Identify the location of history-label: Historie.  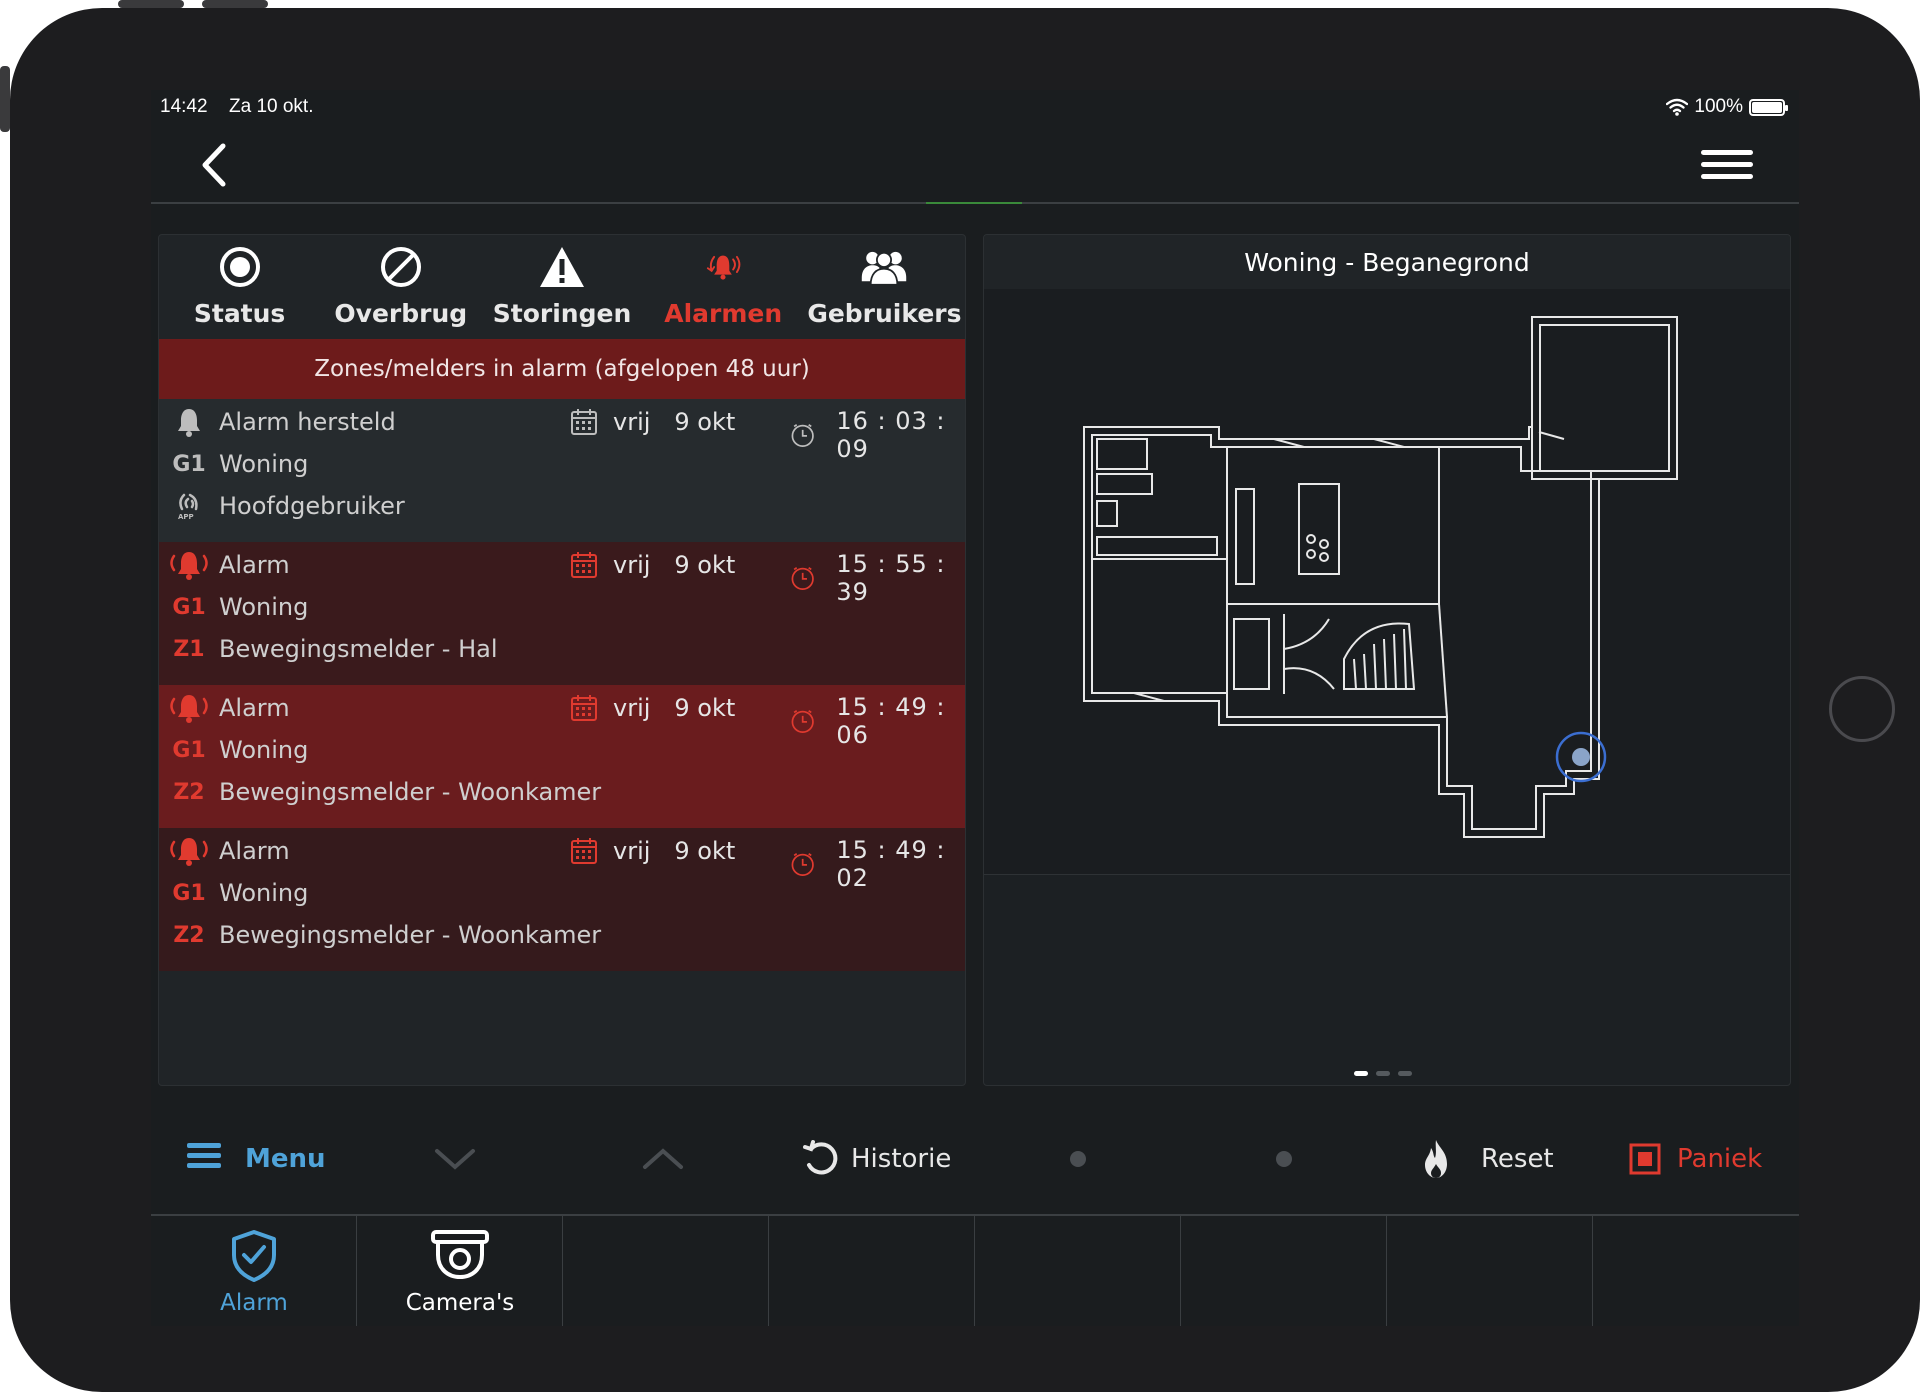
(901, 1159).